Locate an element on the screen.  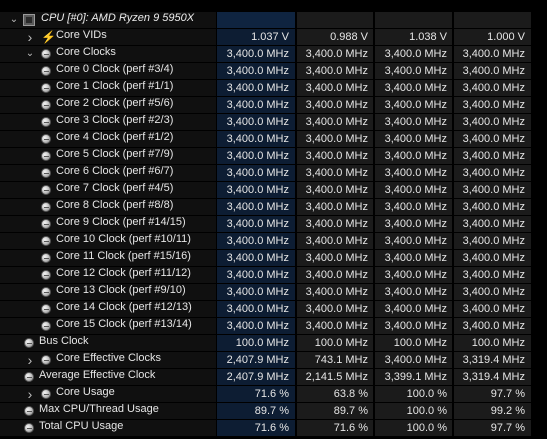
sensor-row: Total CPU Usage 71.6 % 71.6 % 100.0 % 97.7 % is located at coordinates (273, 428).